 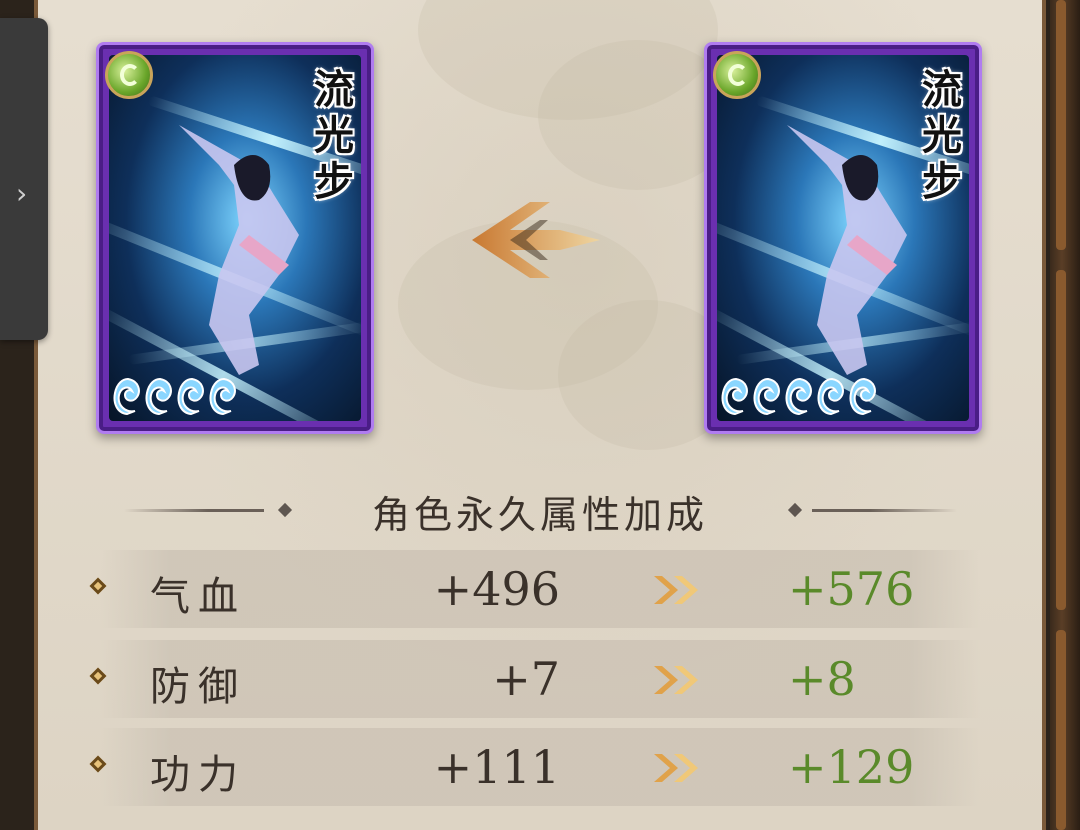 I want to click on chevron-right-icon: ›, so click(x=22, y=193).